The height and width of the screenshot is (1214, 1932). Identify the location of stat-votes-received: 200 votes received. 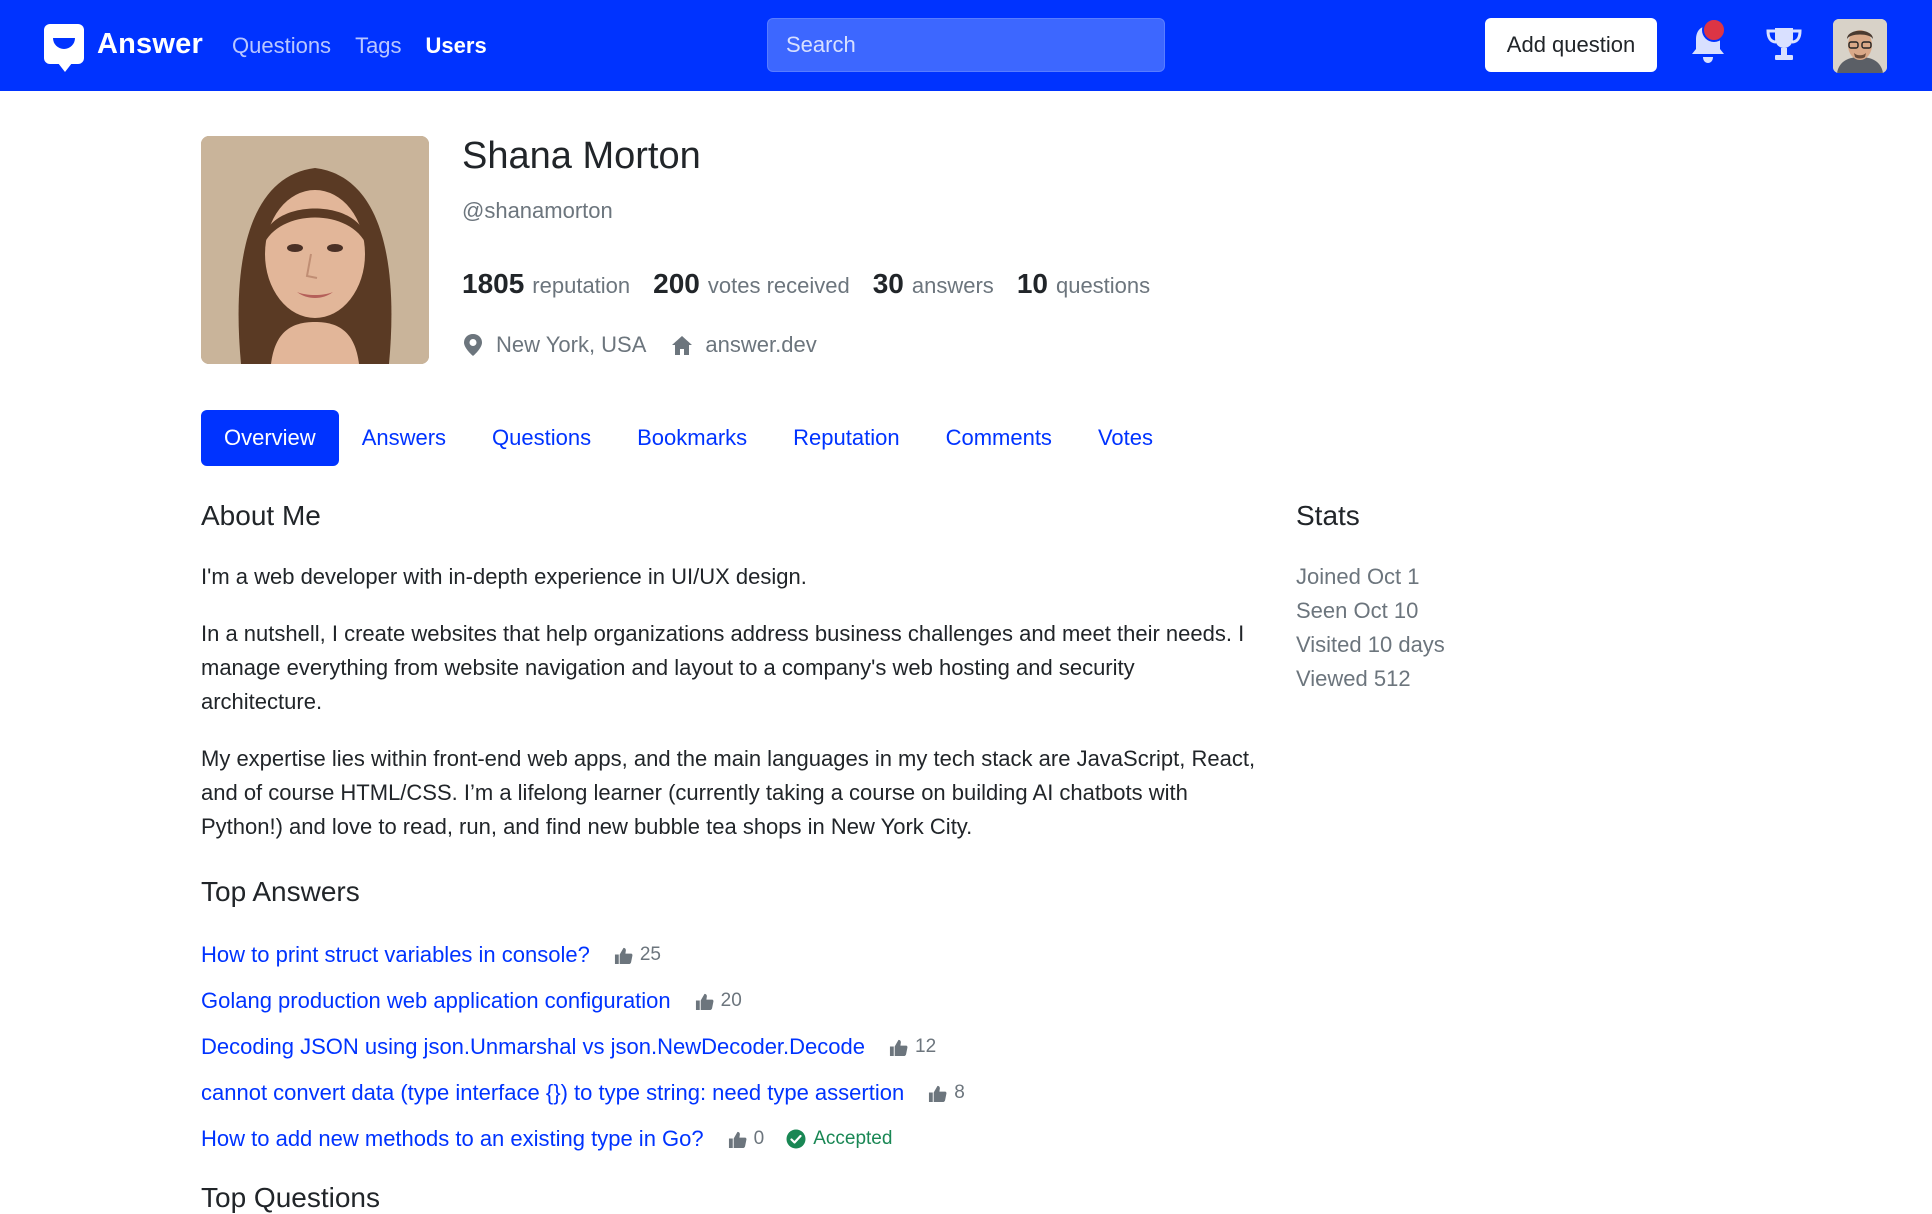
(751, 283).